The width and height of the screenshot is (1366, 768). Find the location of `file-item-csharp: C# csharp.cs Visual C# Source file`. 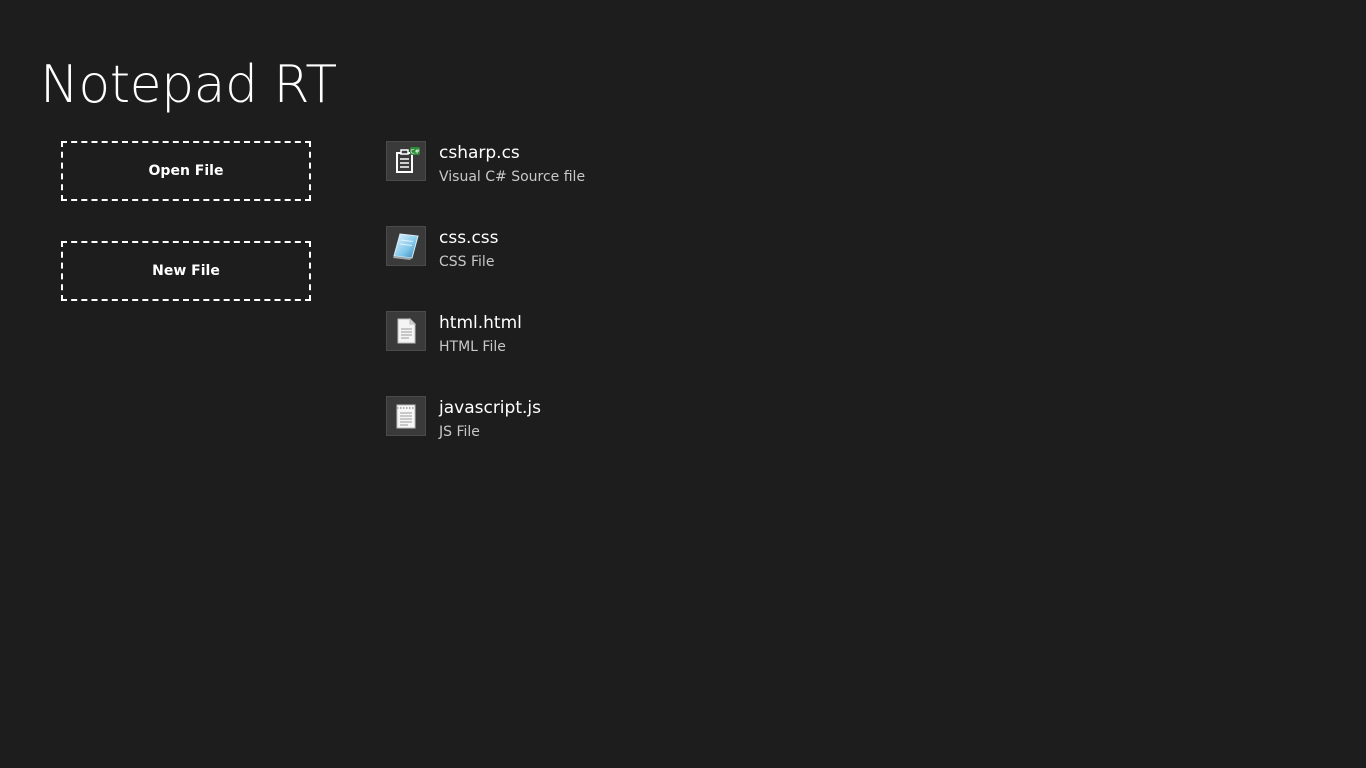

file-item-csharp: C# csharp.cs Visual C# Source file is located at coordinates (485, 183).